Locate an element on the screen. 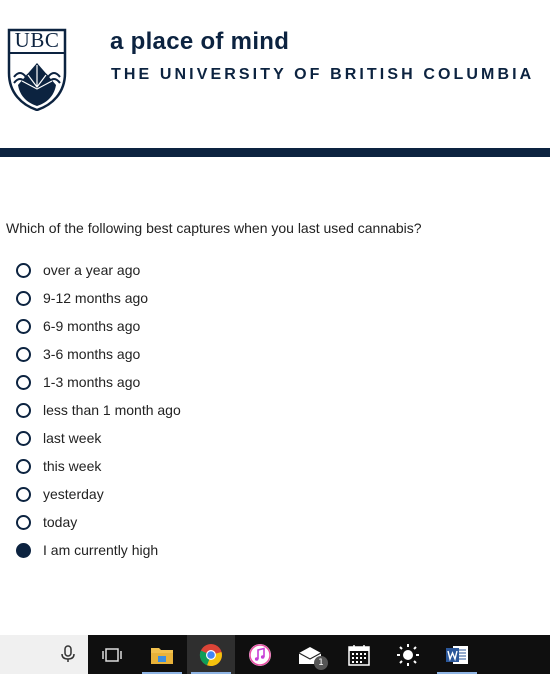  option-label: today is located at coordinates (60, 522).